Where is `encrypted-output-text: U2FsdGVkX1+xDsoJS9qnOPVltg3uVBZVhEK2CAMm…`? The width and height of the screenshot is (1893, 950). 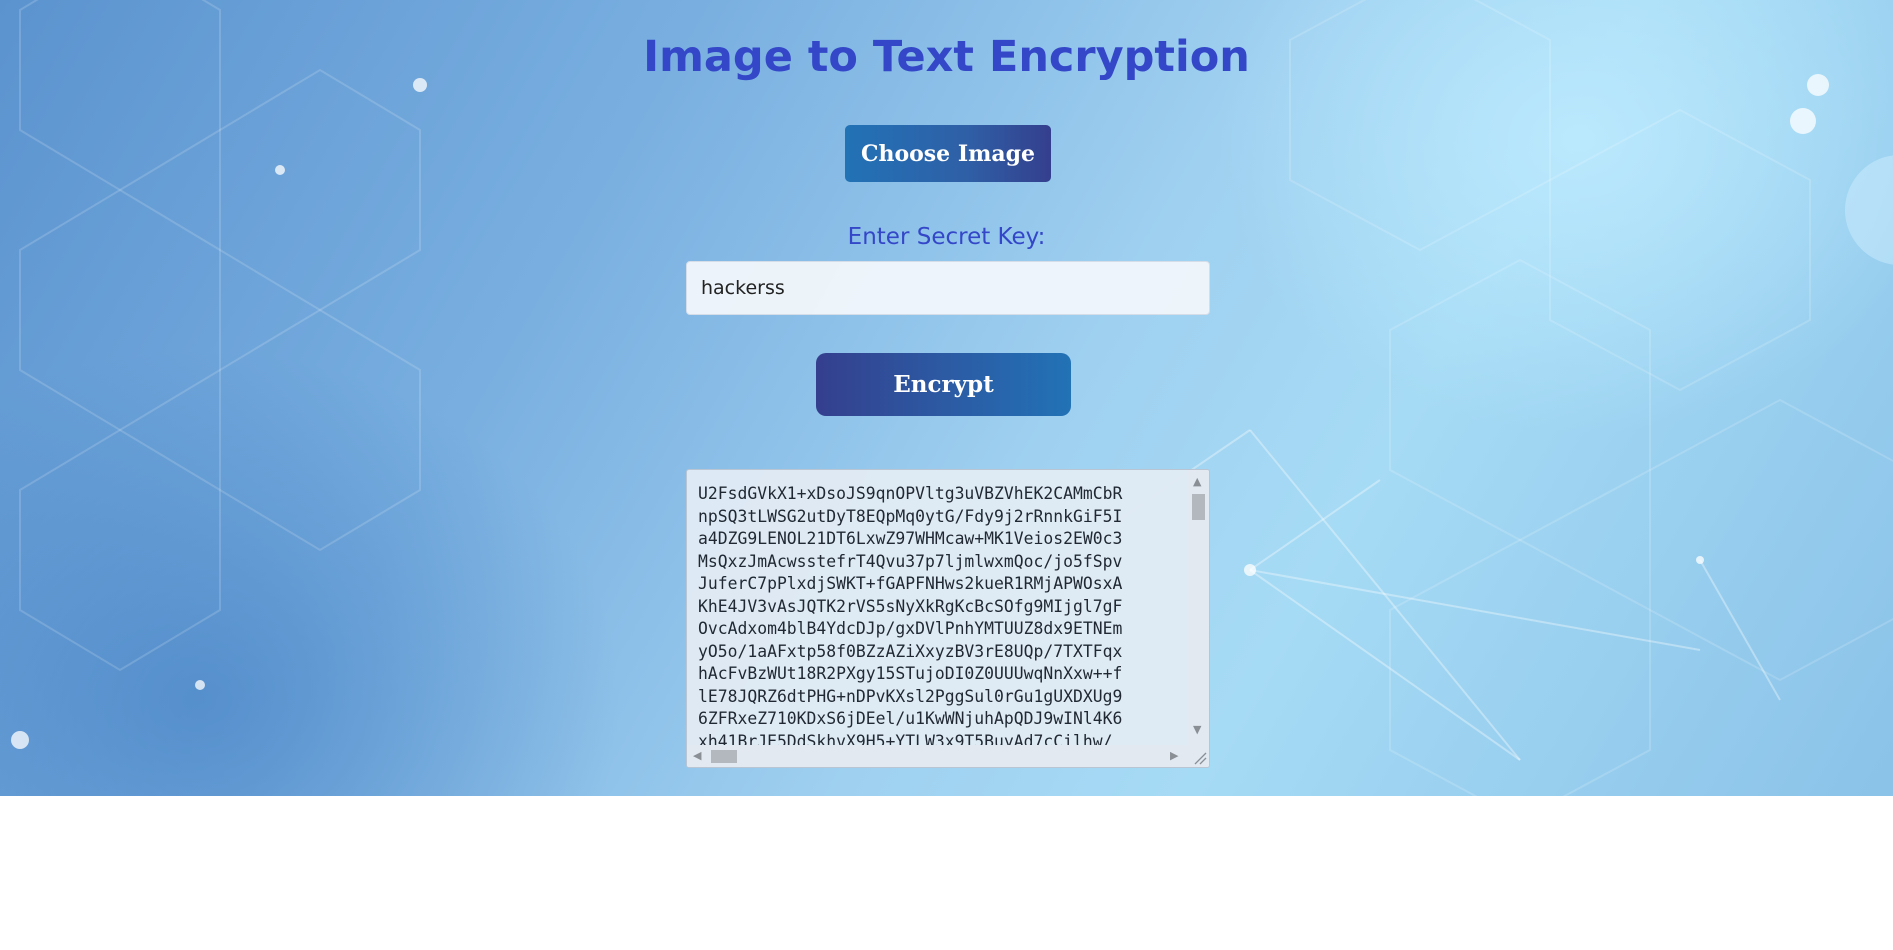 encrypted-output-text: U2FsdGVkX1+xDsoJS9qnOPVltg3uVBZVhEK2CAMm… is located at coordinates (940, 614).